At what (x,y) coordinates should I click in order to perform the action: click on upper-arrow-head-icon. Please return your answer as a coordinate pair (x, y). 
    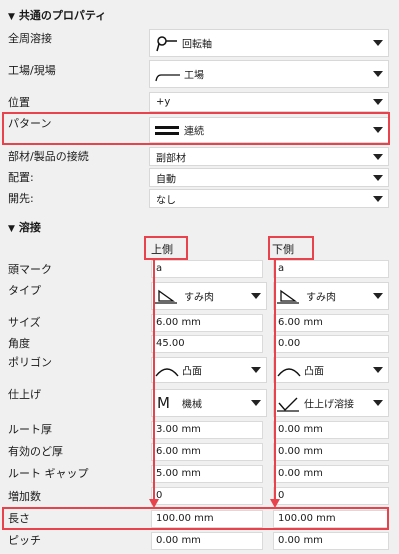
    Looking at the image, I should click on (154, 503).